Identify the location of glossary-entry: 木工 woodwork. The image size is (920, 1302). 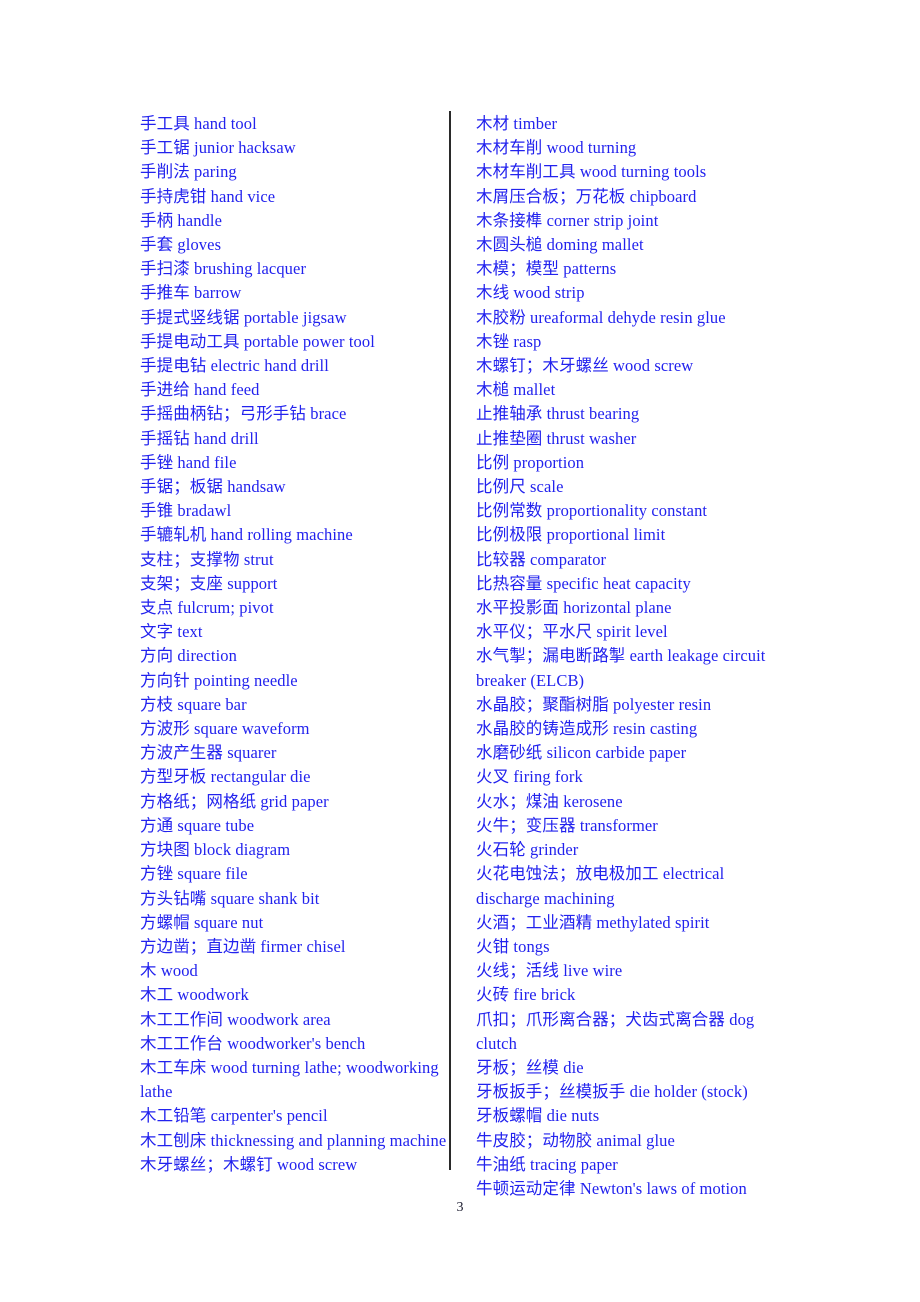
(194, 995).